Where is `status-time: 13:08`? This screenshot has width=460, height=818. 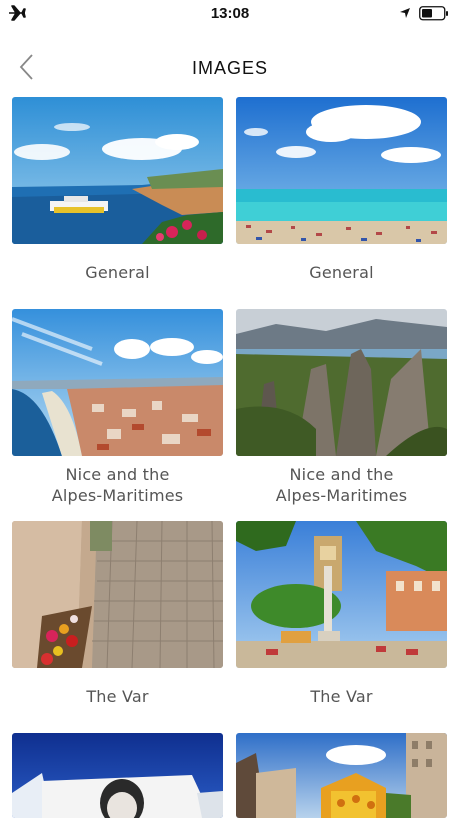 status-time: 13:08 is located at coordinates (230, 13).